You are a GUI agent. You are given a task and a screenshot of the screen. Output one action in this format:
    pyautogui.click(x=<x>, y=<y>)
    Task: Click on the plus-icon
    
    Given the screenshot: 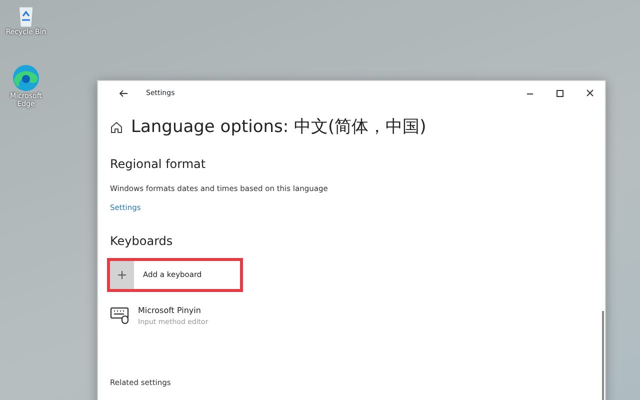 What is the action you would take?
    pyautogui.click(x=122, y=274)
    